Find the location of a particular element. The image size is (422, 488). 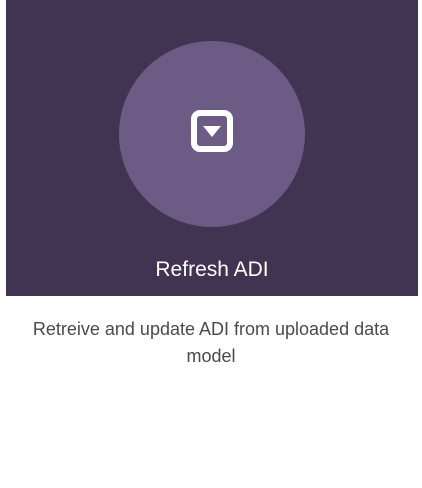

dropdown-arrow-square-icon is located at coordinates (212, 131).